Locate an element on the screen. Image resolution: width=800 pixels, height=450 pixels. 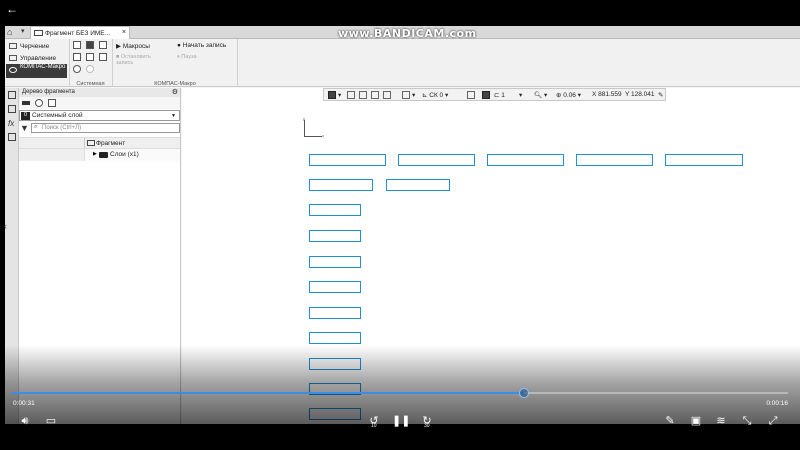
origin-y-axis is located at coordinates (304, 128).